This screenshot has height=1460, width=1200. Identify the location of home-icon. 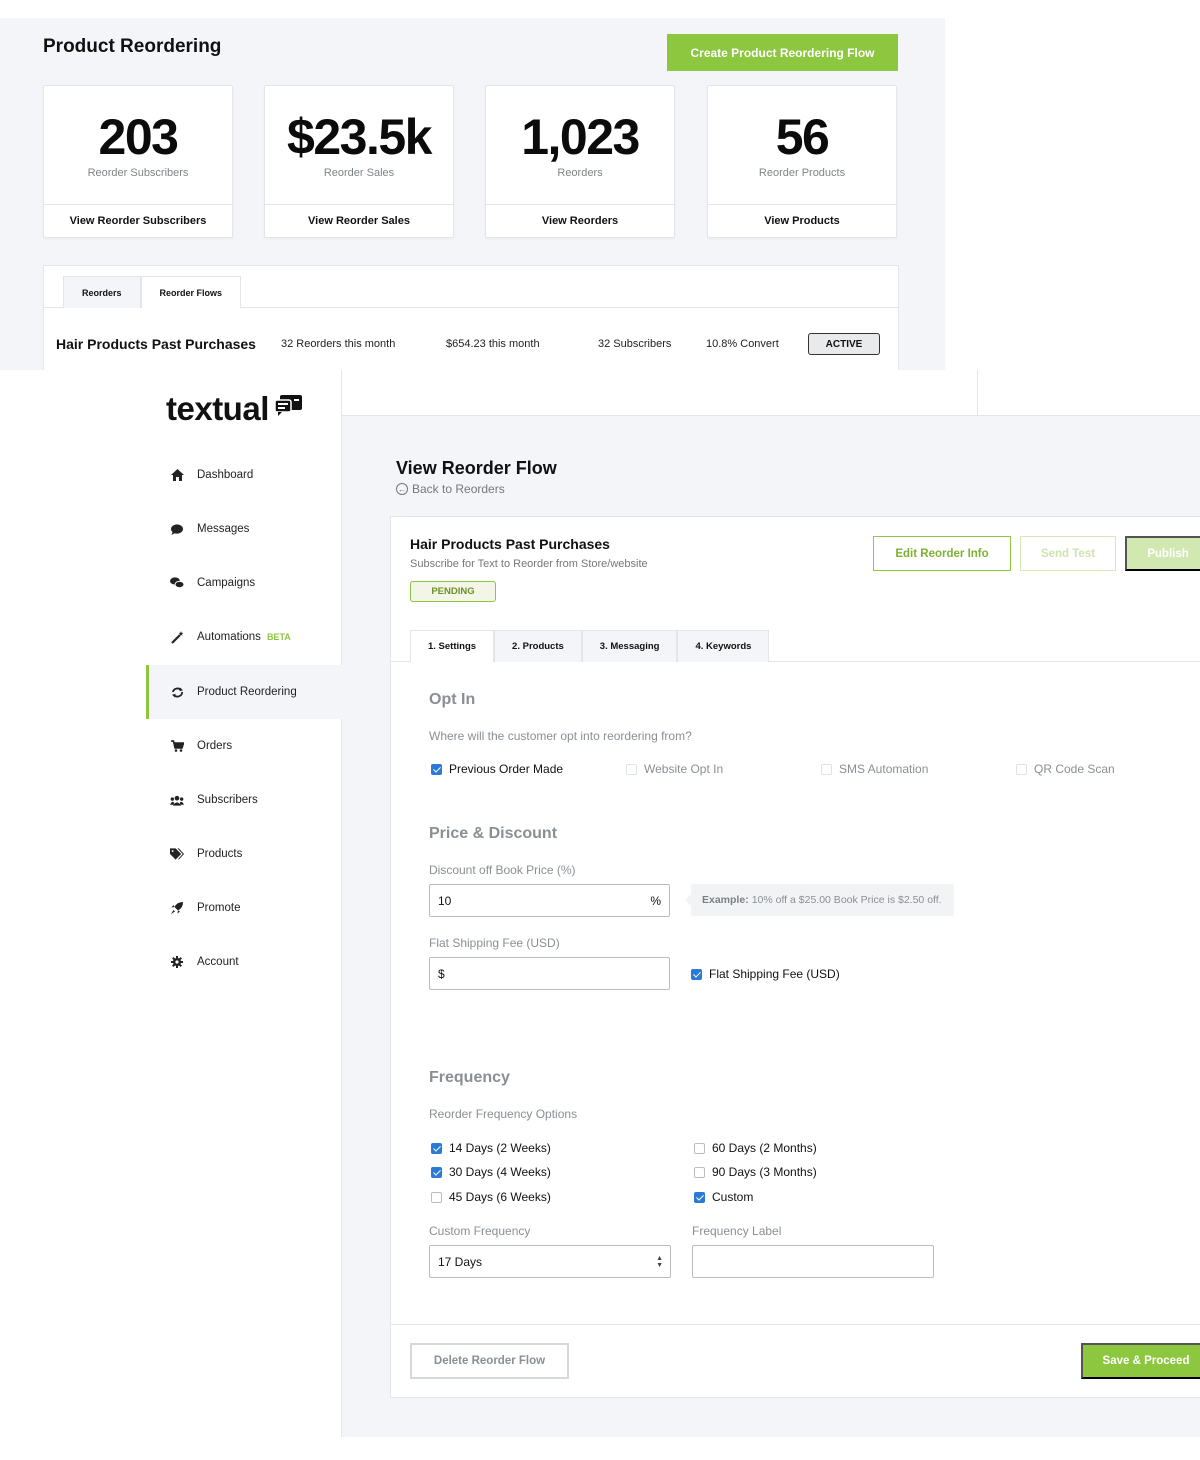
(177, 475).